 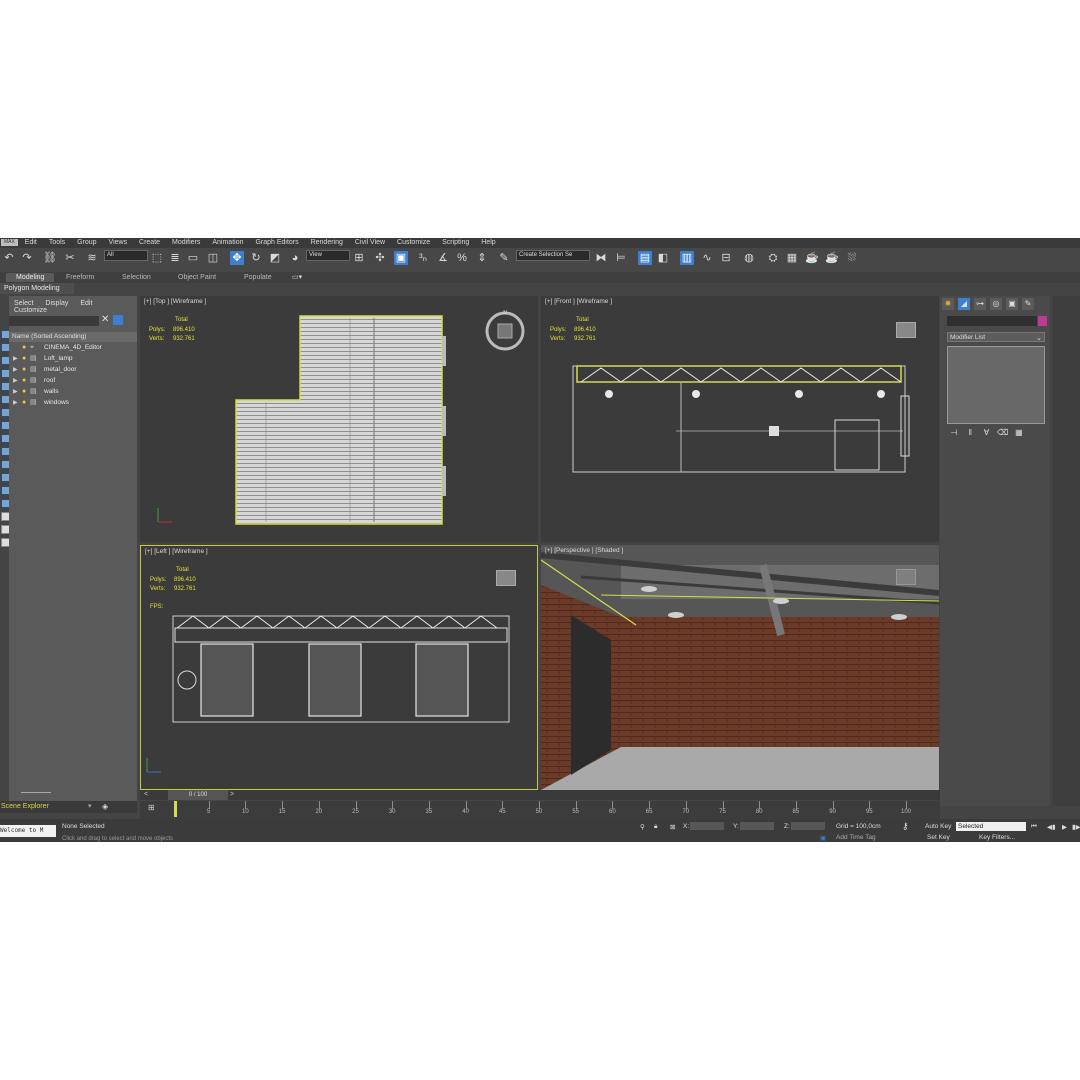 What do you see at coordinates (401, 258) in the screenshot?
I see `keyboard-shortcut-override-icon: ▣` at bounding box center [401, 258].